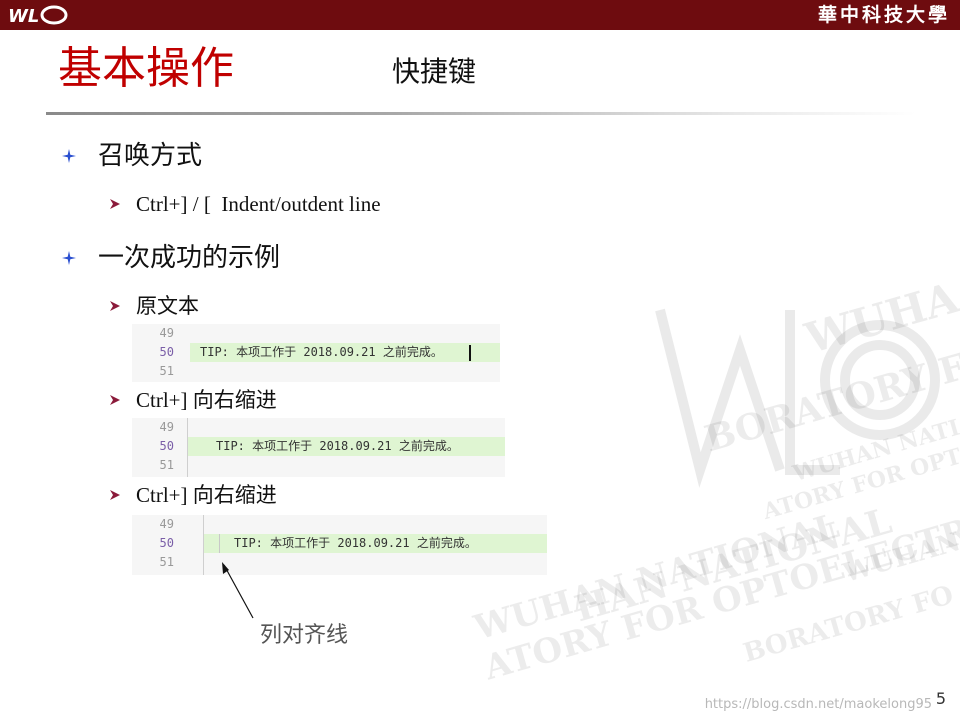 Image resolution: width=960 pixels, height=720 pixels. I want to click on code-snippet-indent-2: 49 50 TIP: 本项工作于 2018.09.21 之前完成。 51, so click(339, 545).